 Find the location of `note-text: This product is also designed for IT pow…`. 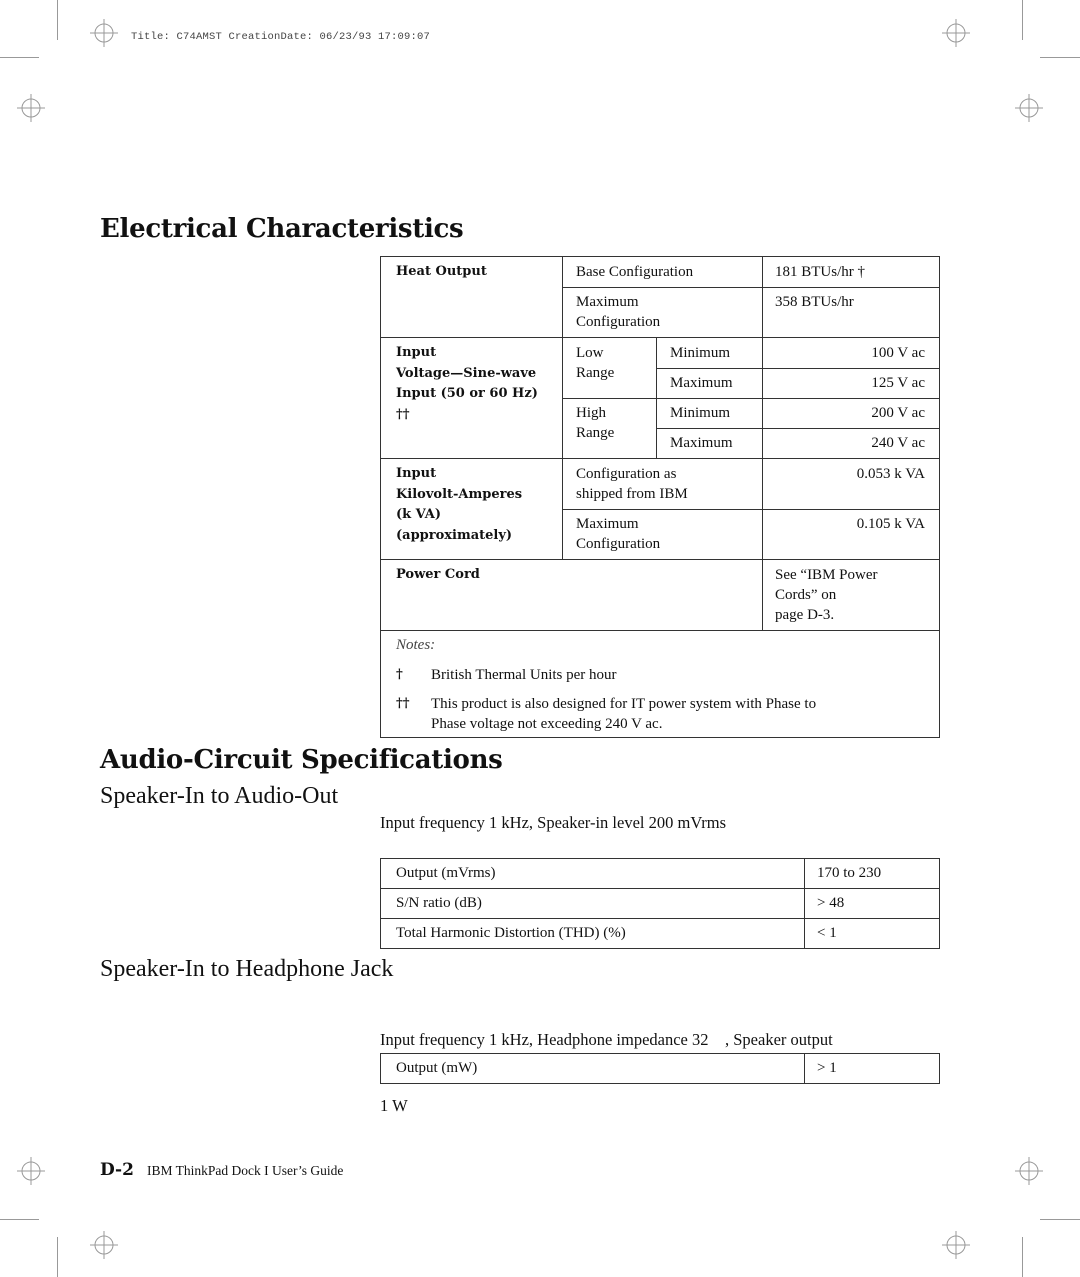

note-text: This product is also designed for IT pow… is located at coordinates (623, 714).